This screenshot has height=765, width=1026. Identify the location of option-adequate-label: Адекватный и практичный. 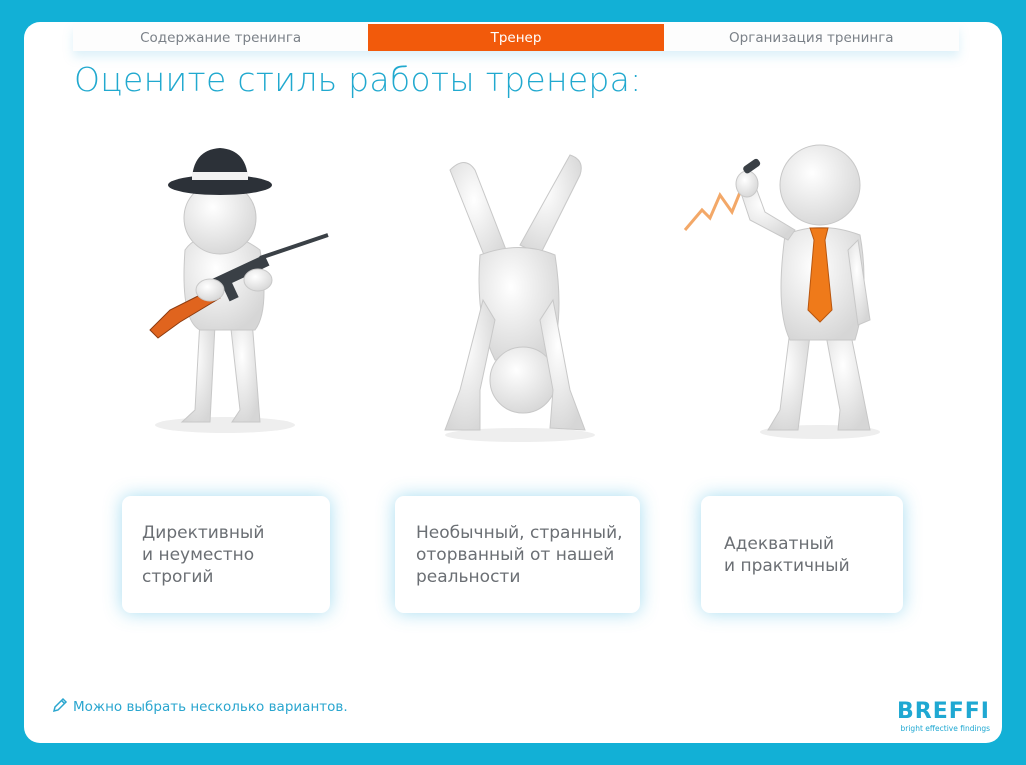
(787, 554).